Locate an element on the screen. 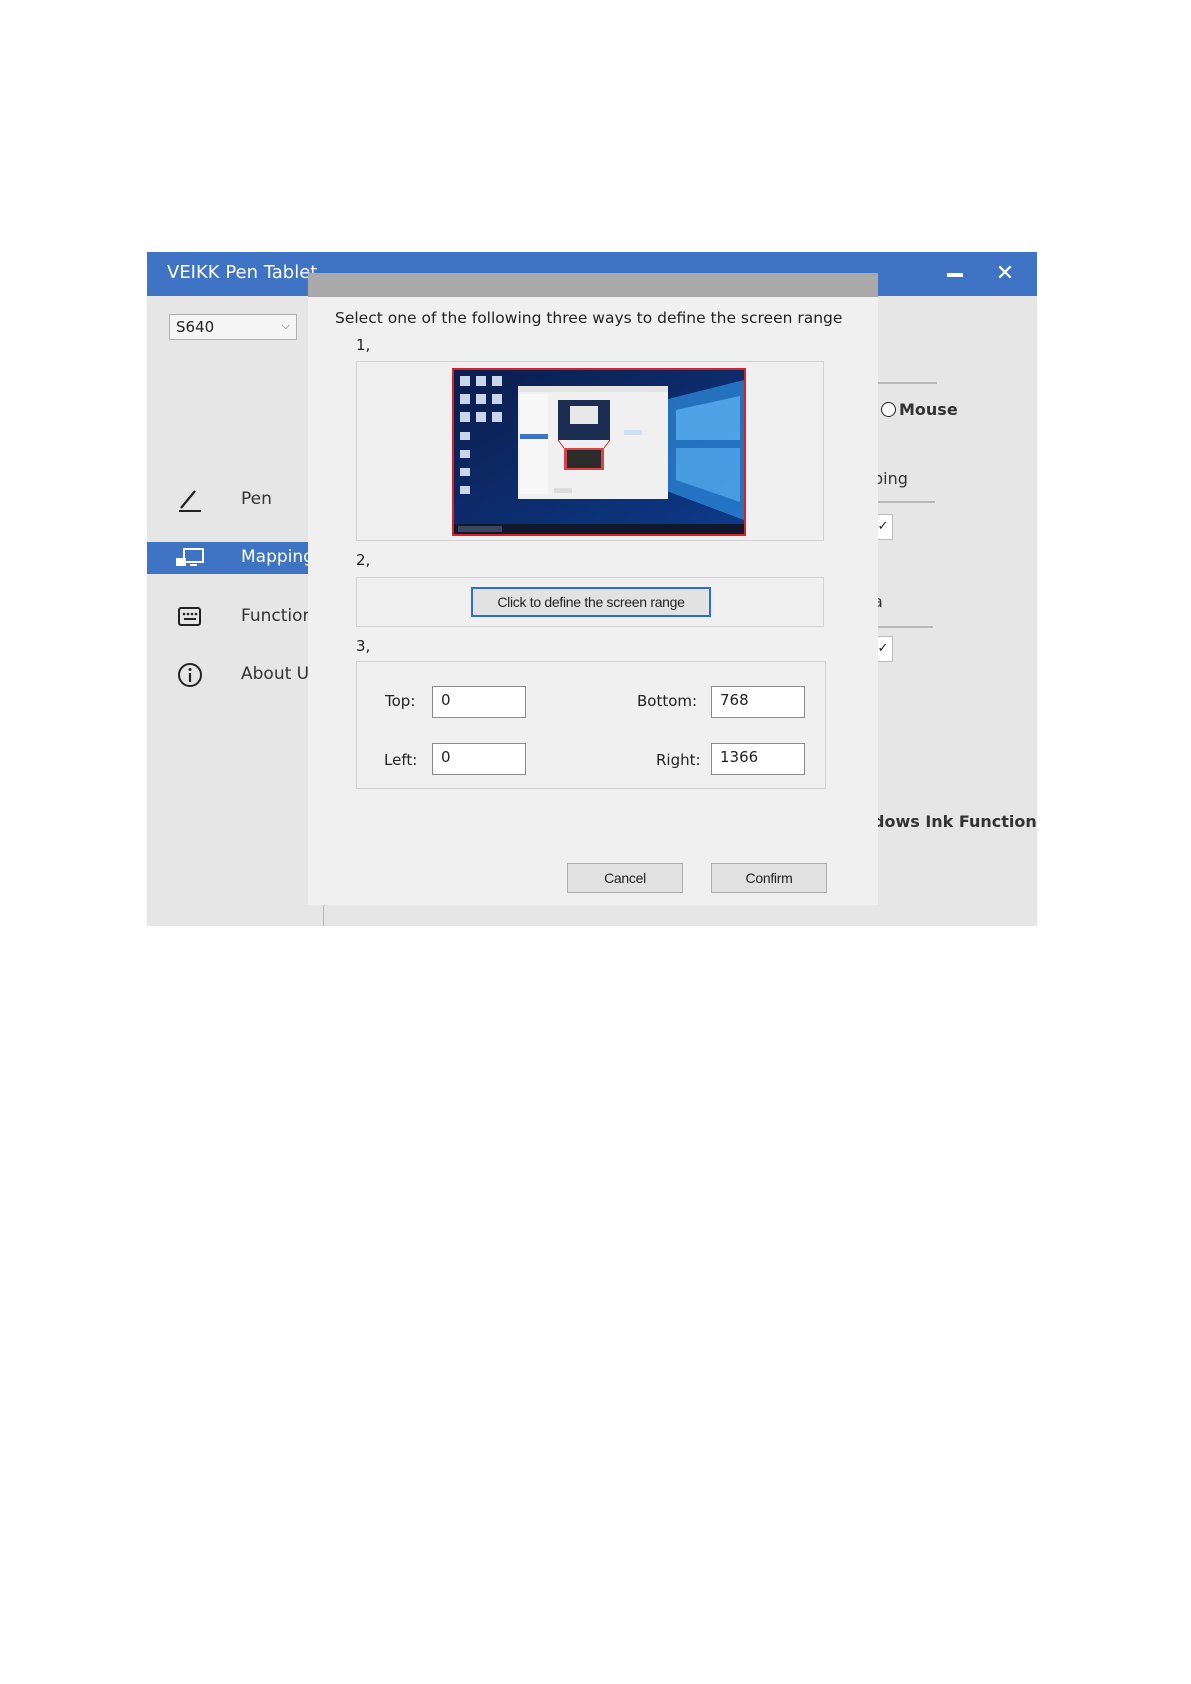 This screenshot has width=1191, height=1684. minimize-button is located at coordinates (955, 274).